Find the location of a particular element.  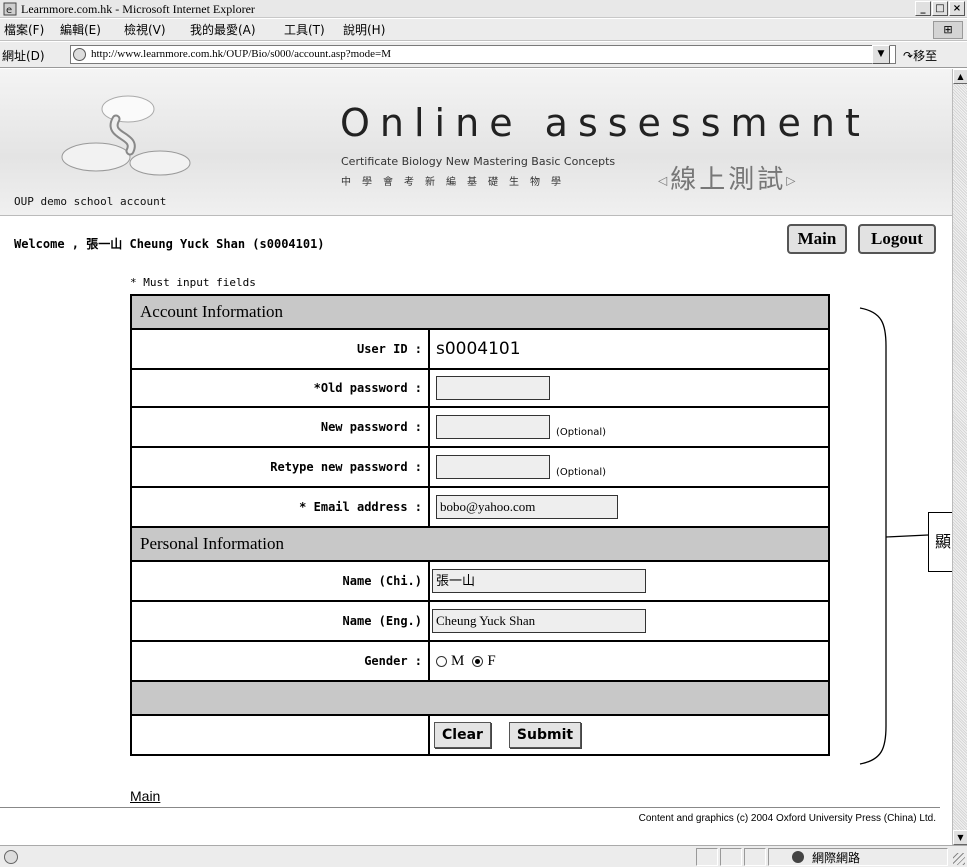

name-chi-input: 張一山 is located at coordinates (539, 581).